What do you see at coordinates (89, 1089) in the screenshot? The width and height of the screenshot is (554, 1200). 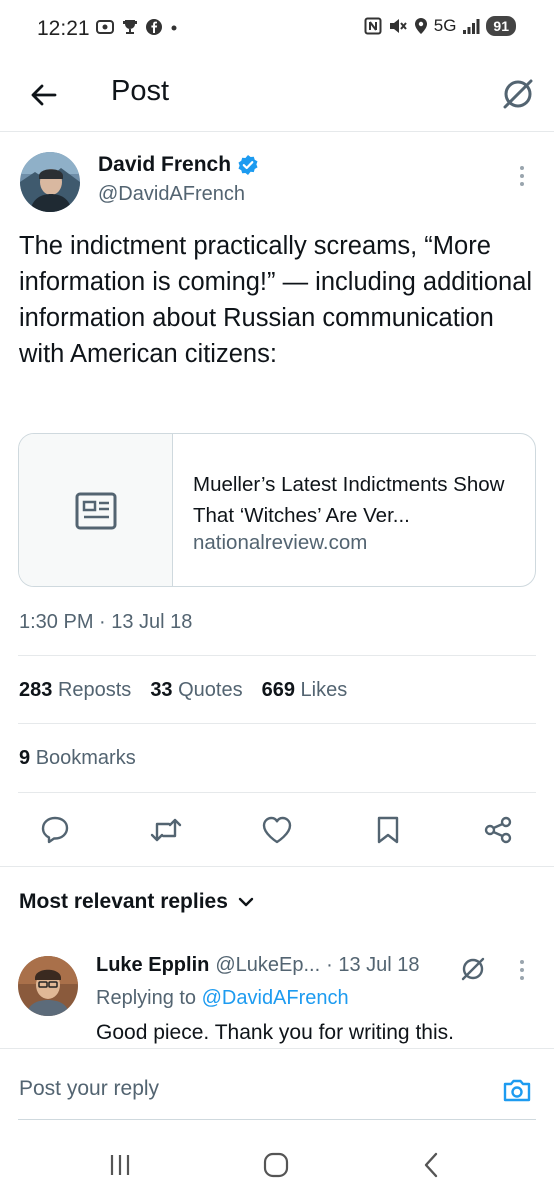 I see `reply-input: Post your reply` at bounding box center [89, 1089].